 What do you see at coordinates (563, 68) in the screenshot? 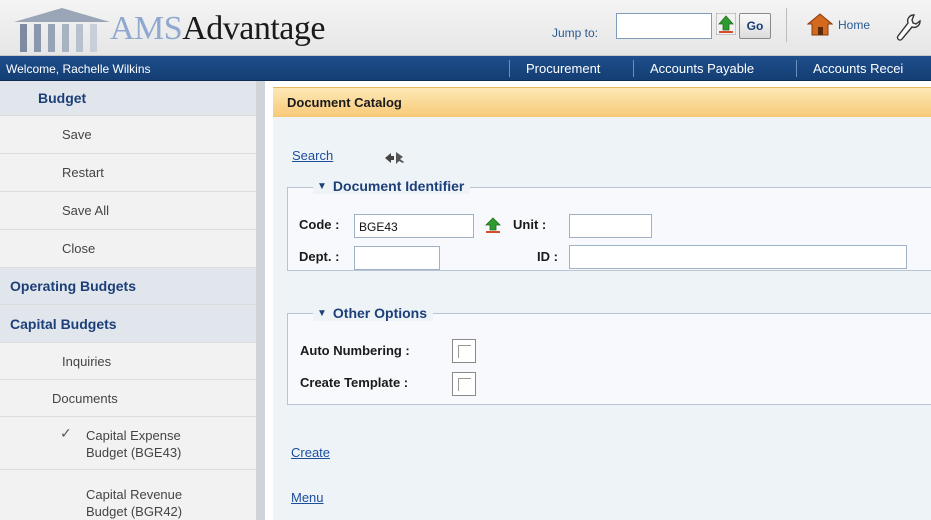
I see `nav-link-procurement: Procurement` at bounding box center [563, 68].